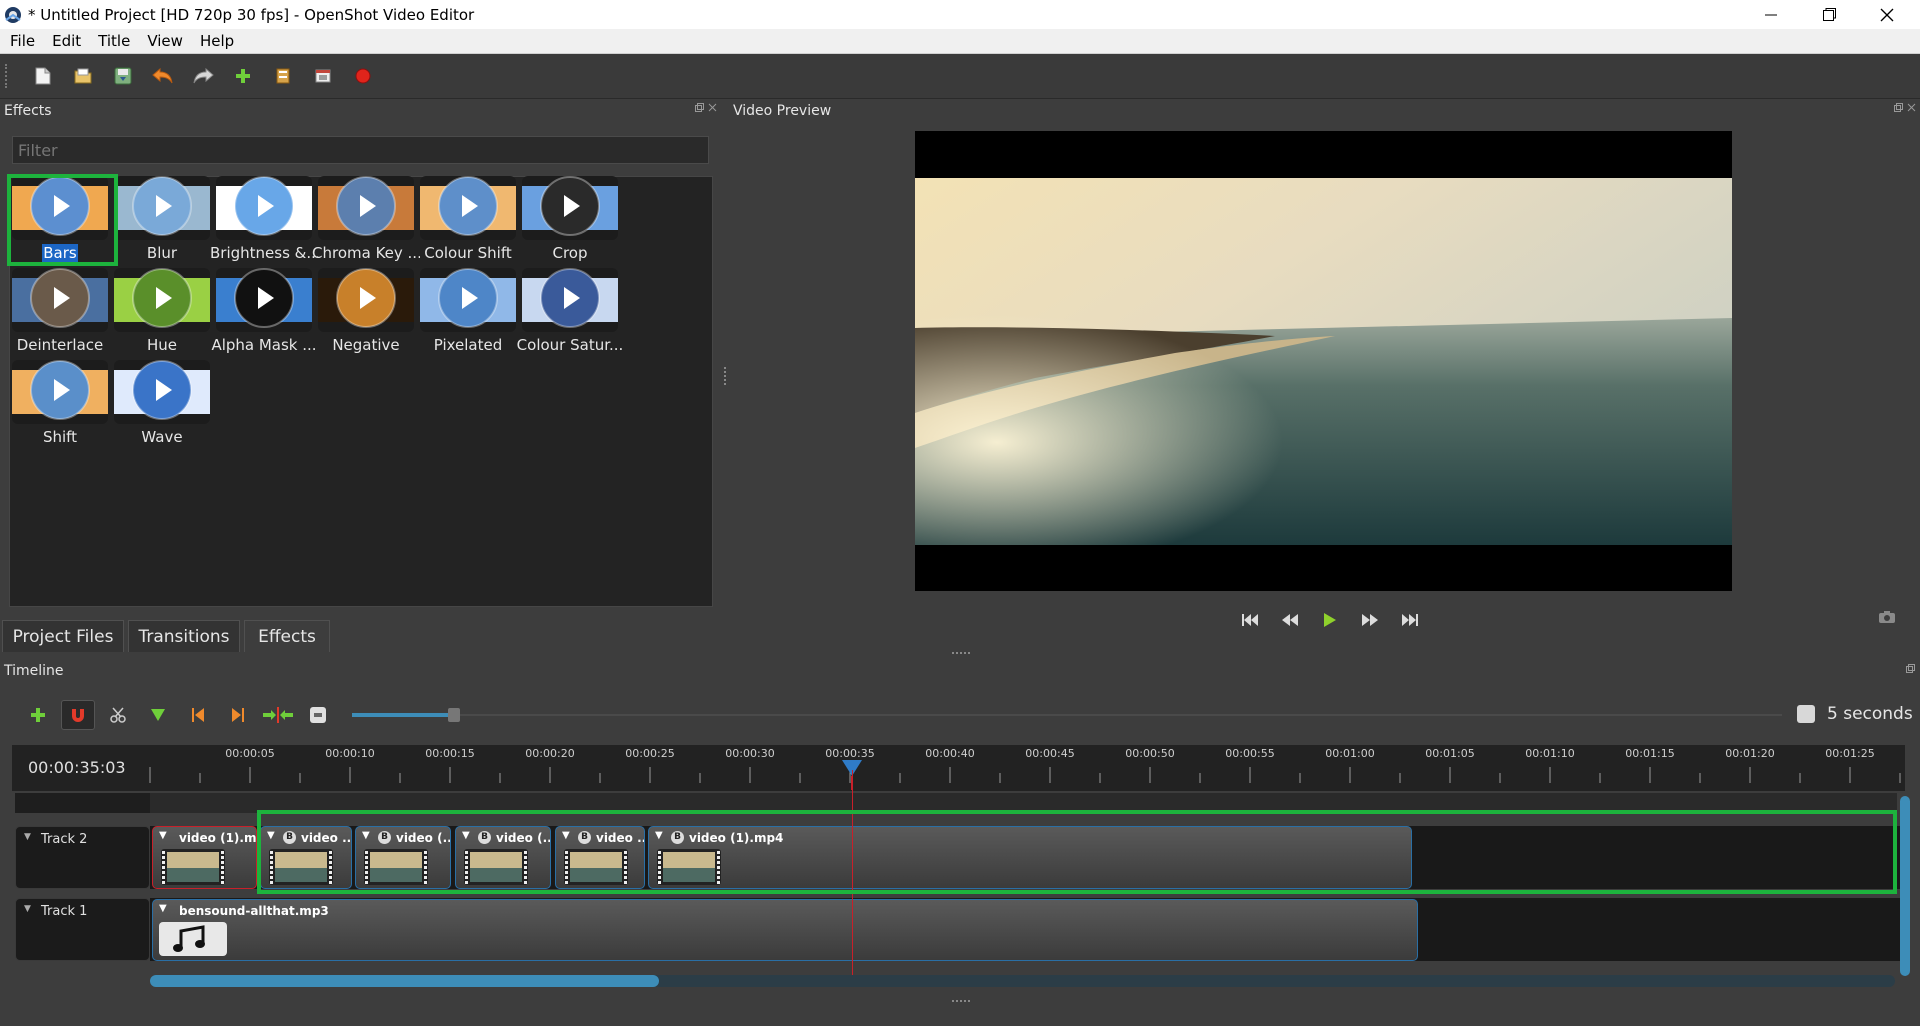 This screenshot has width=1920, height=1026. I want to click on effects-filter-input, so click(360, 150).